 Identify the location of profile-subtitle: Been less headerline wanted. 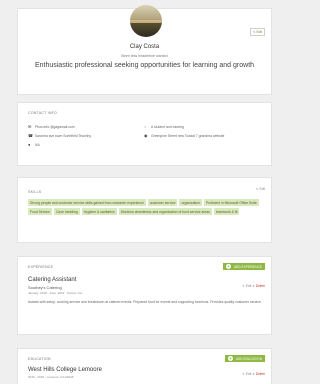
(144, 56).